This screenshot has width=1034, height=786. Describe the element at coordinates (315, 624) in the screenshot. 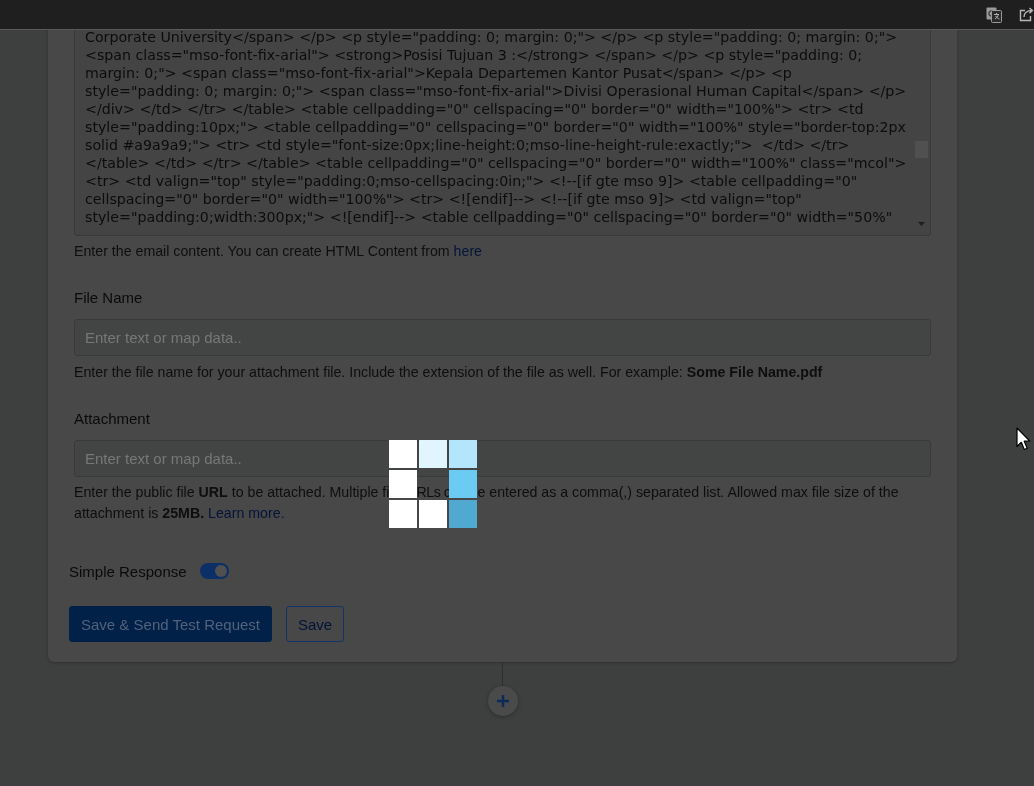

I see `save-button: Save` at that location.